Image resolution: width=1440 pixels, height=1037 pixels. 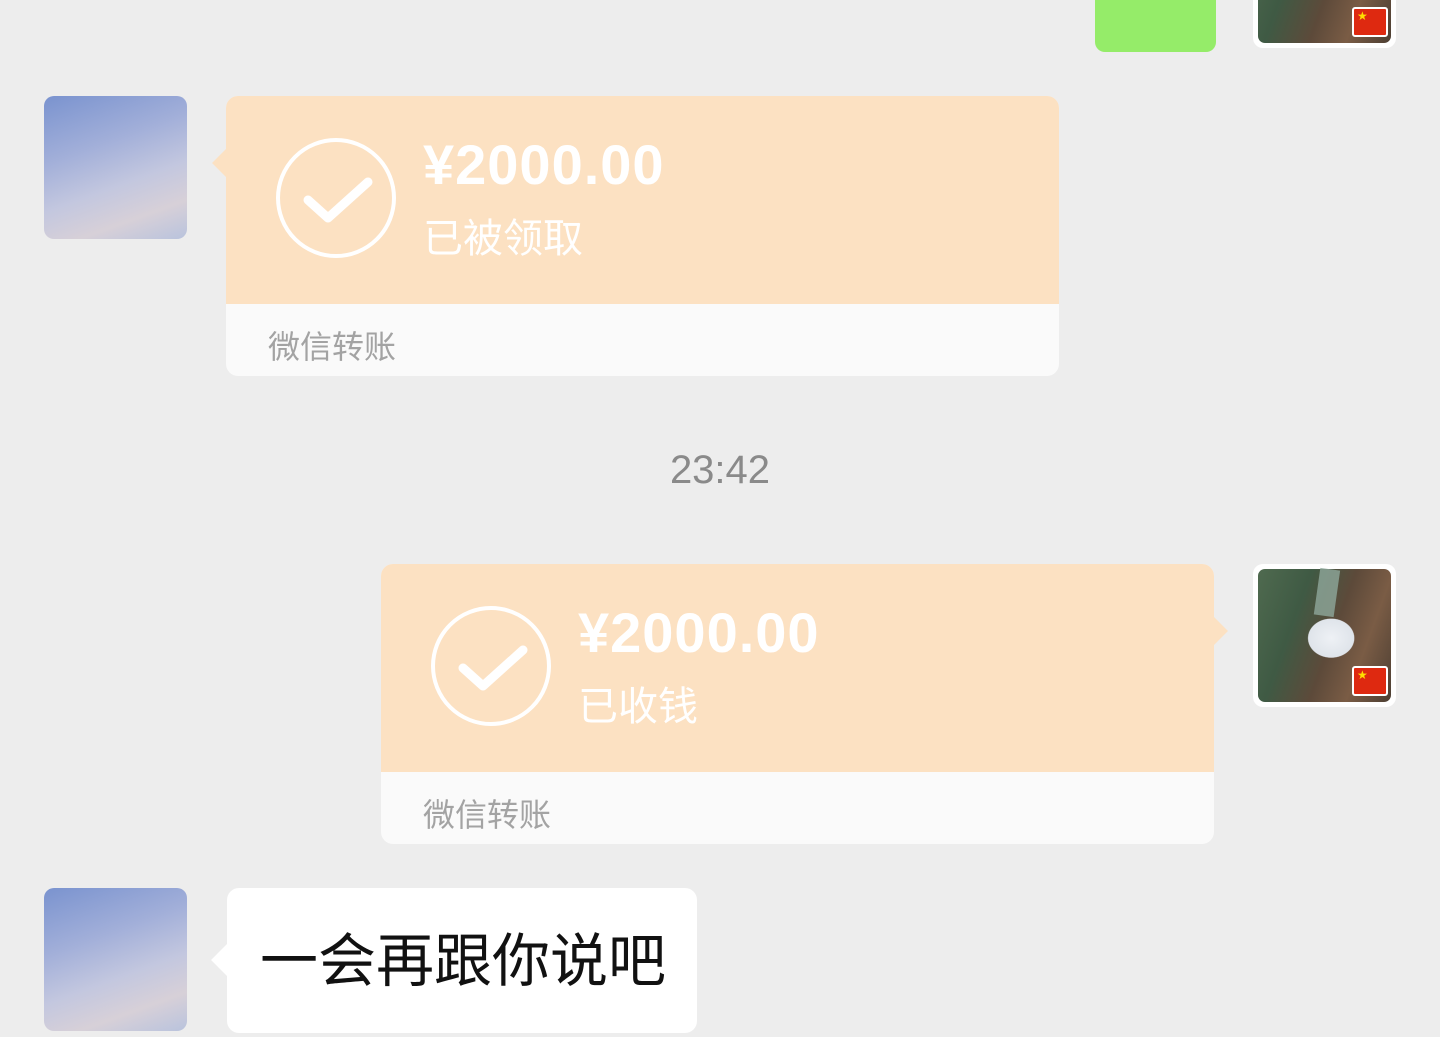 I want to click on transfer-card-body: ¥2000.00 已被领取, so click(x=642, y=200).